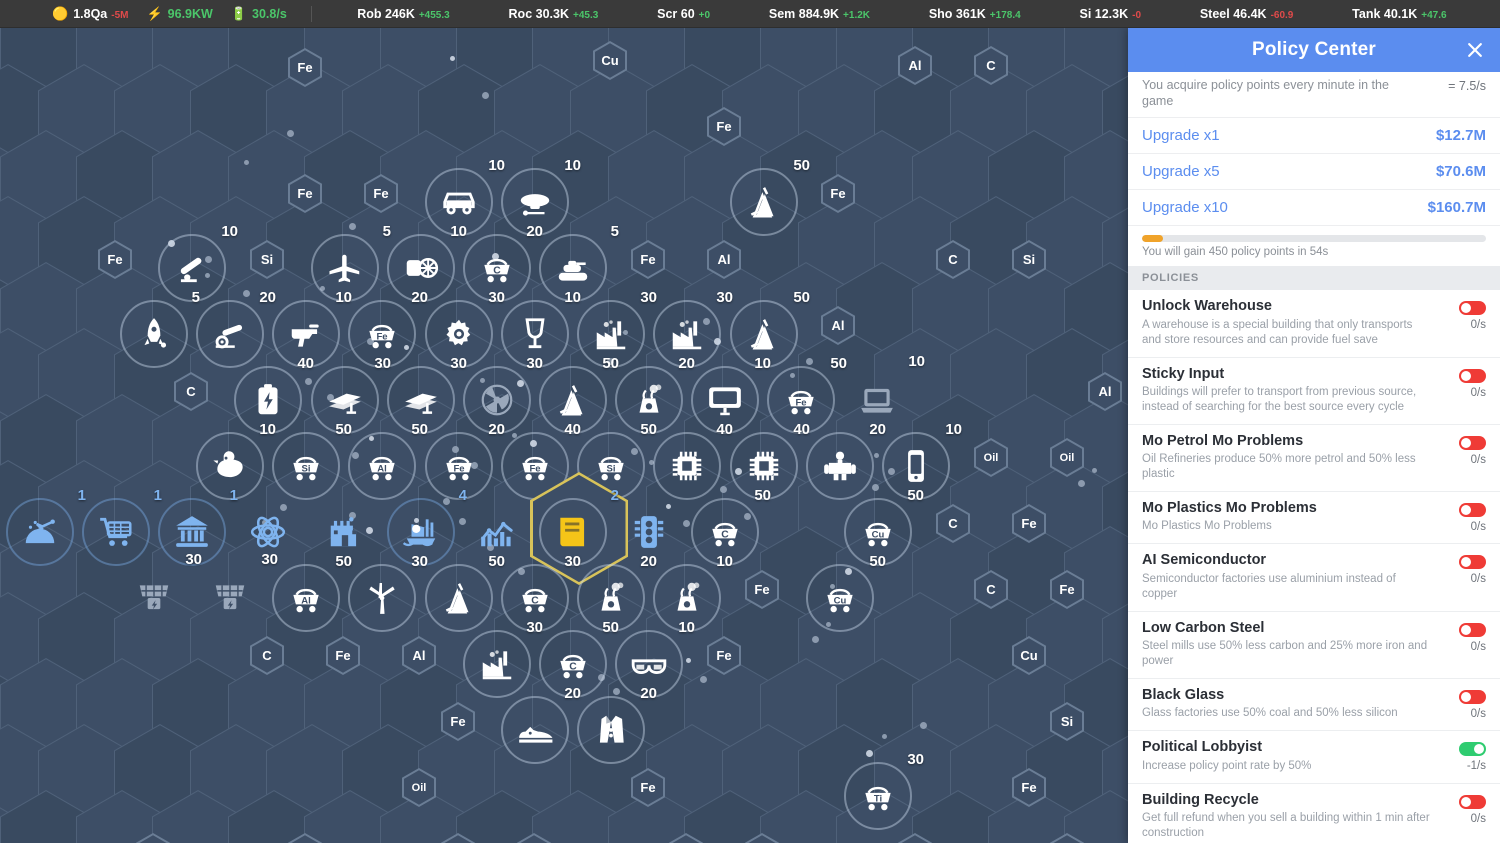 The width and height of the screenshot is (1500, 843). Describe the element at coordinates (388, 592) in the screenshot. I see `building-windturbine: 30` at that location.